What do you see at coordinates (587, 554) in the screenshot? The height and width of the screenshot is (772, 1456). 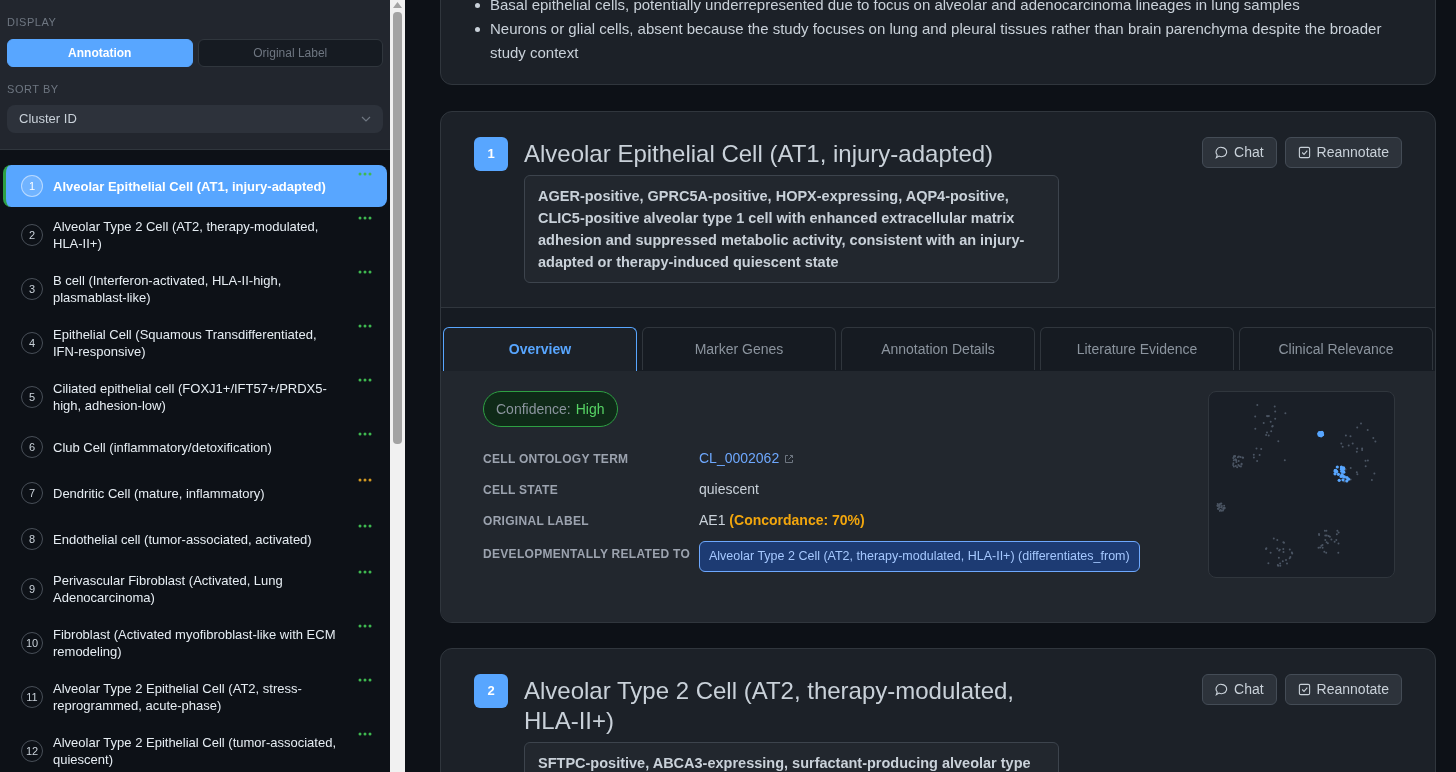 I see `field-label: DEVELOPMENTALLY RELATED TO` at bounding box center [587, 554].